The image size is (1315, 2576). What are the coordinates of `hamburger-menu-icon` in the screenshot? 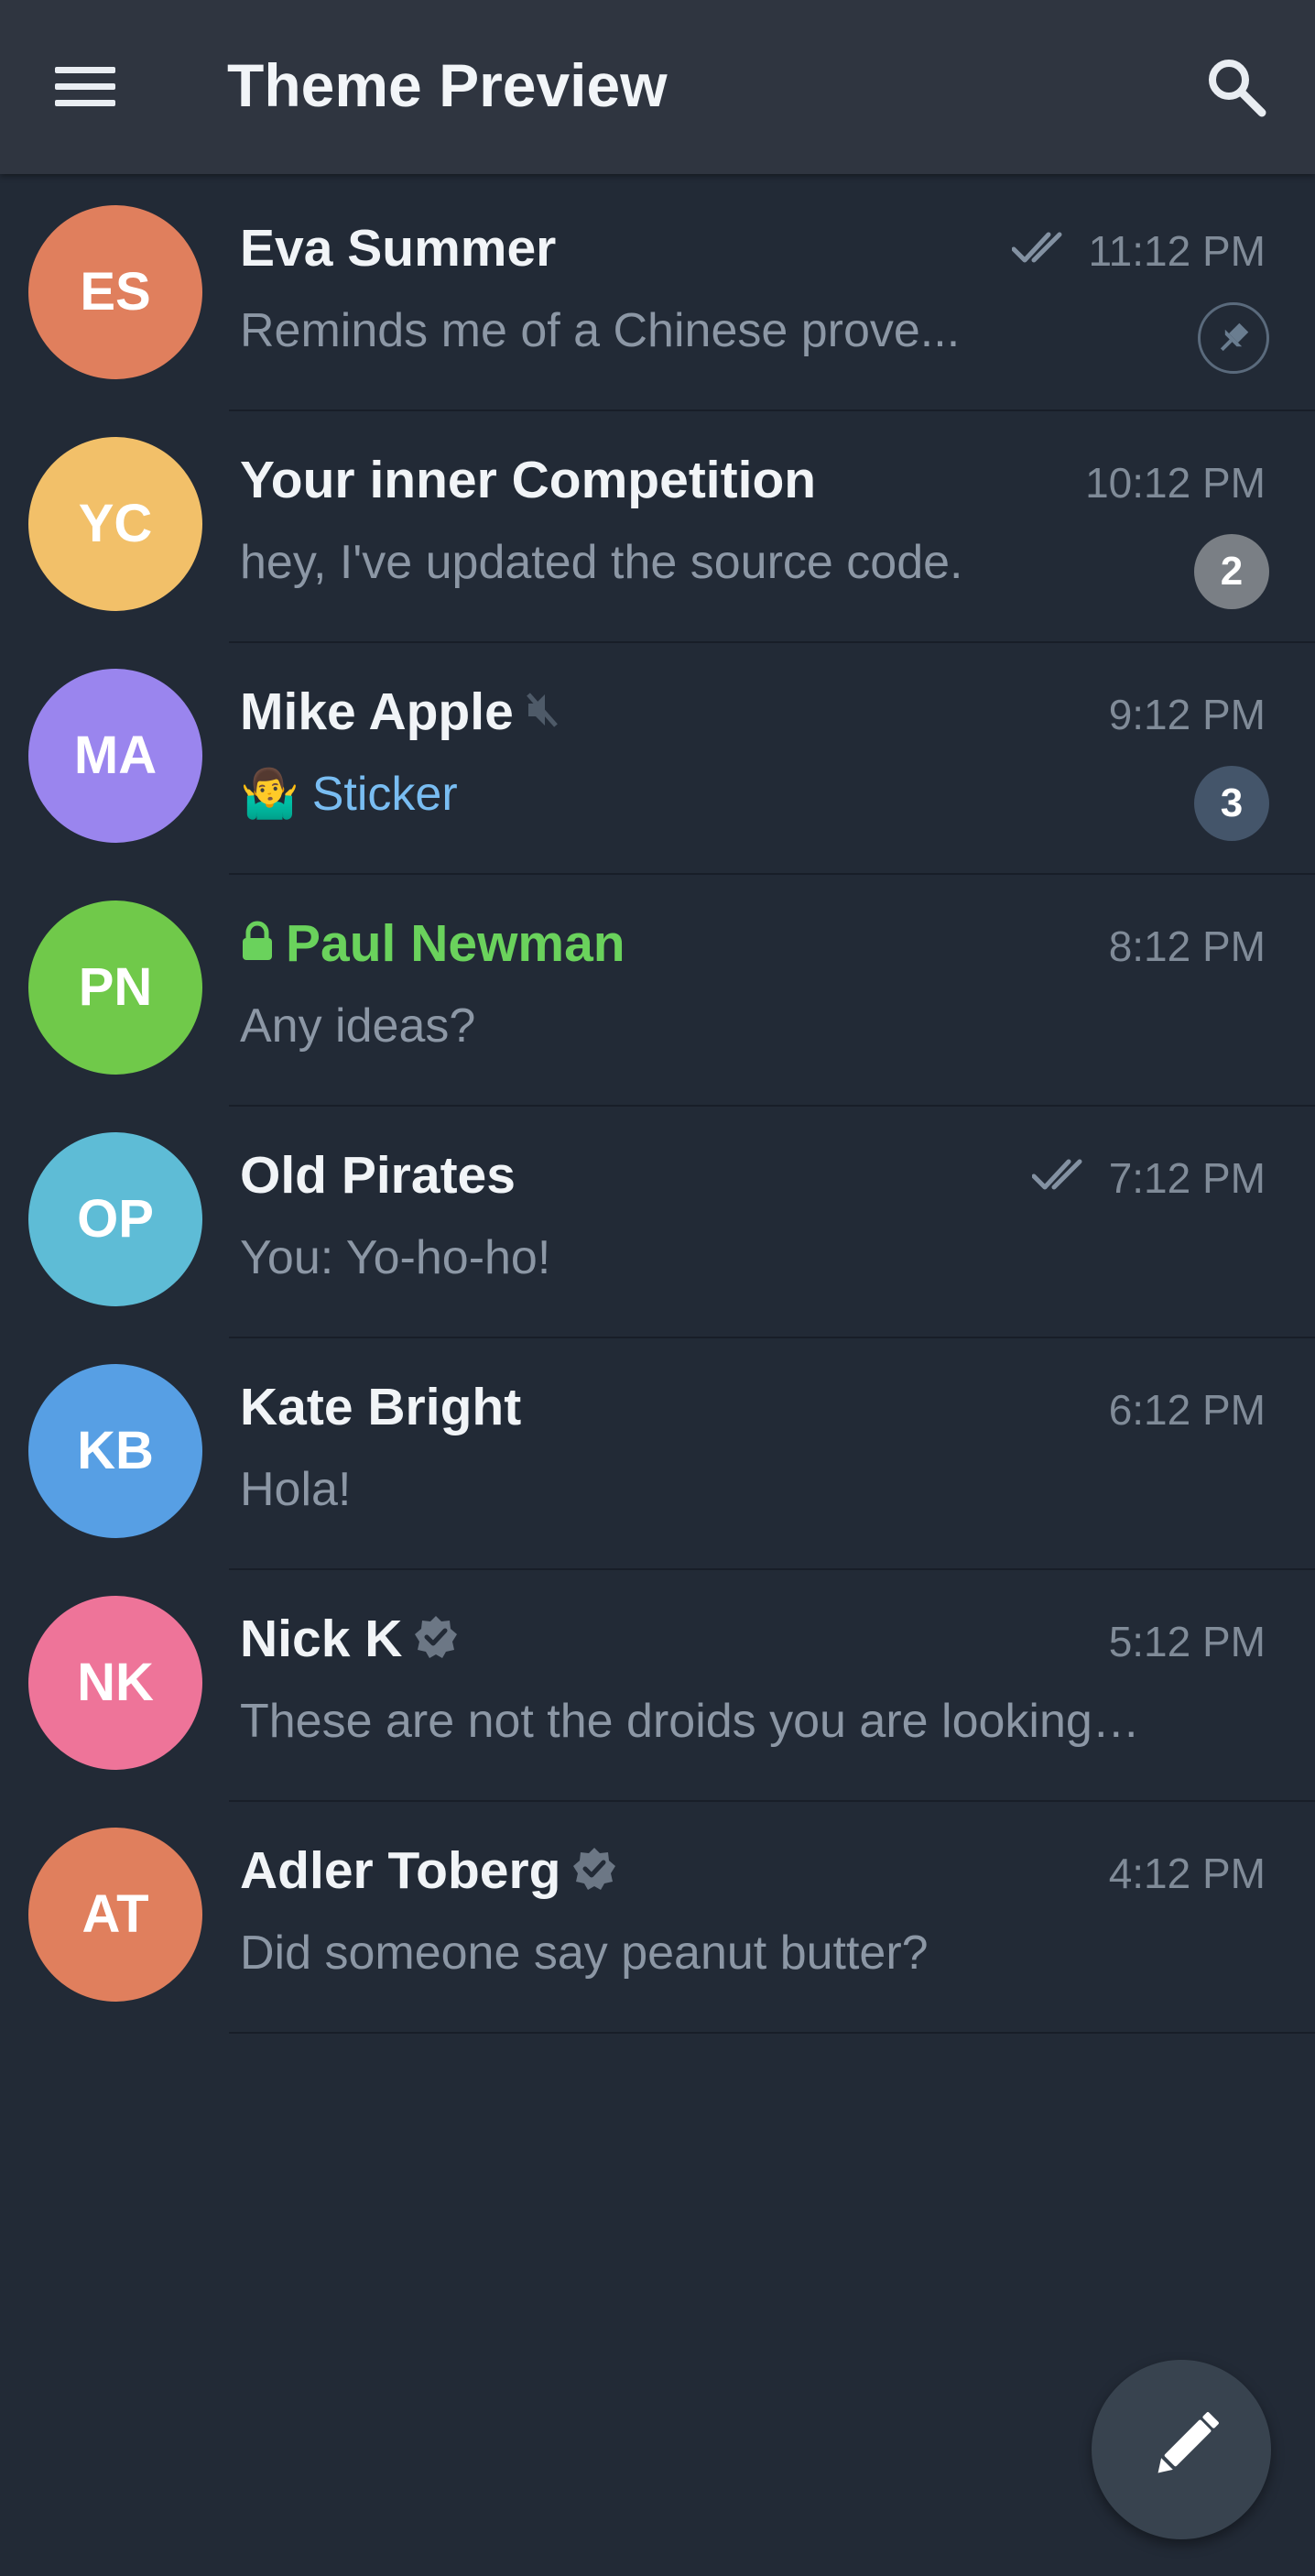 It's located at (77, 87).